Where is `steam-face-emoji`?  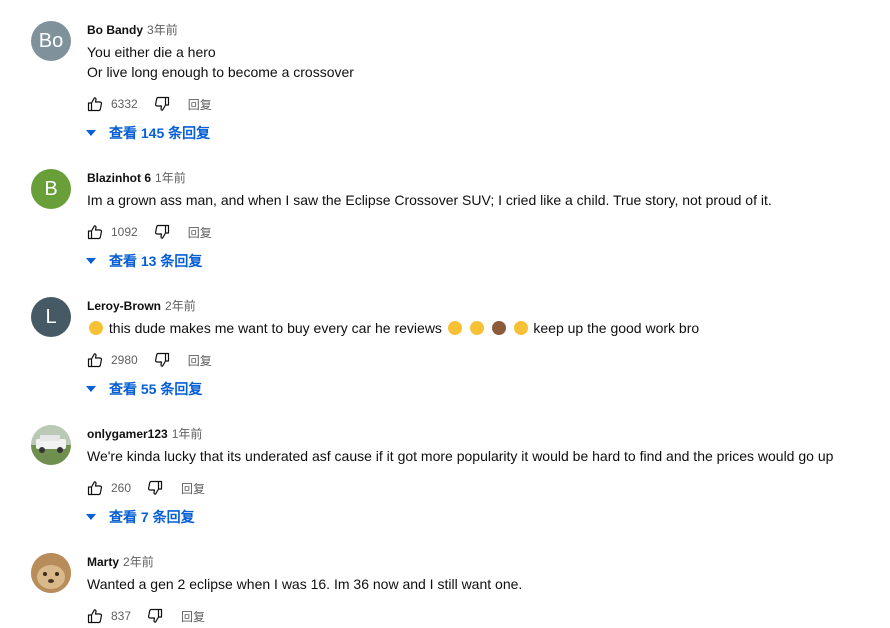 steam-face-emoji is located at coordinates (520, 328).